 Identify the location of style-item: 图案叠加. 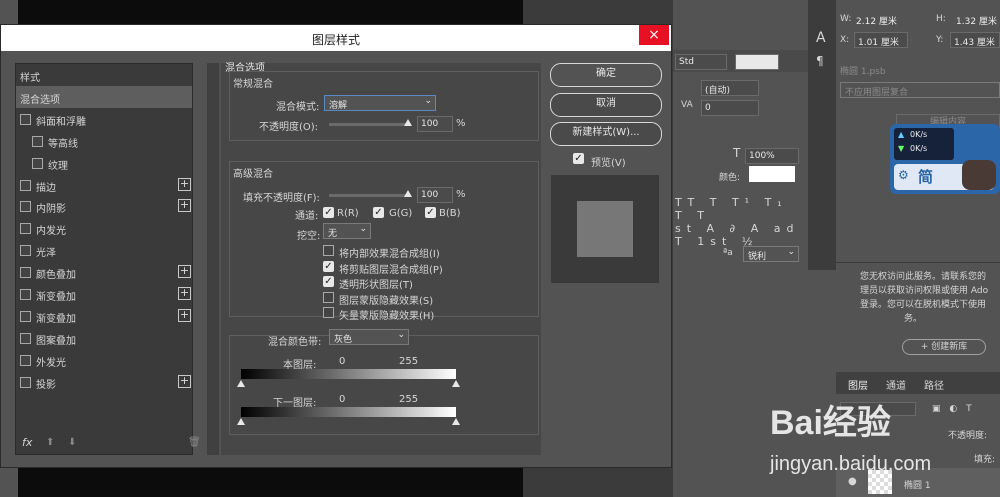
(104, 338).